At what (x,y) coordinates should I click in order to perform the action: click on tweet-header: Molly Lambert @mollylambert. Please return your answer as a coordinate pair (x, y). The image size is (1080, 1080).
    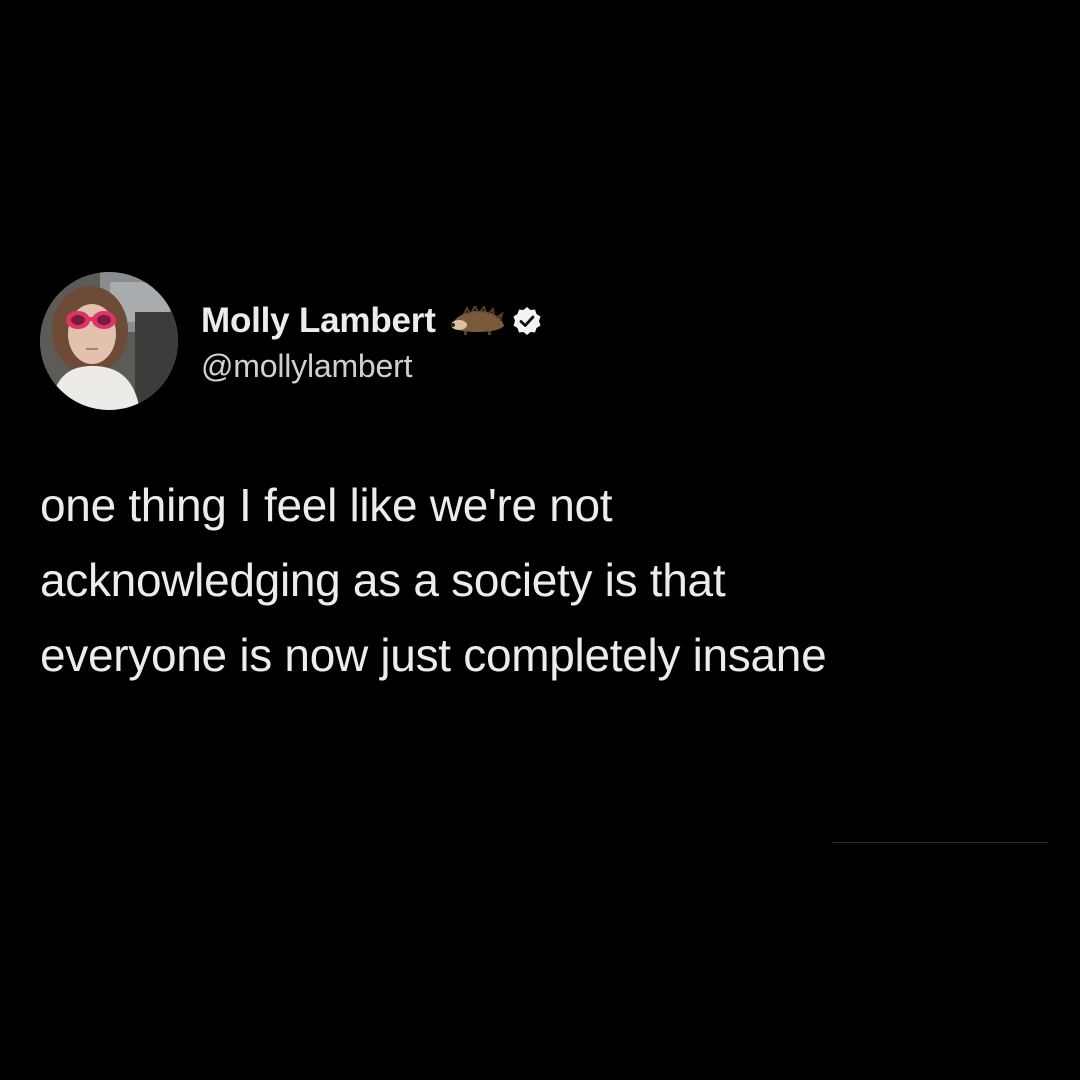
    Looking at the image, I should click on (540, 341).